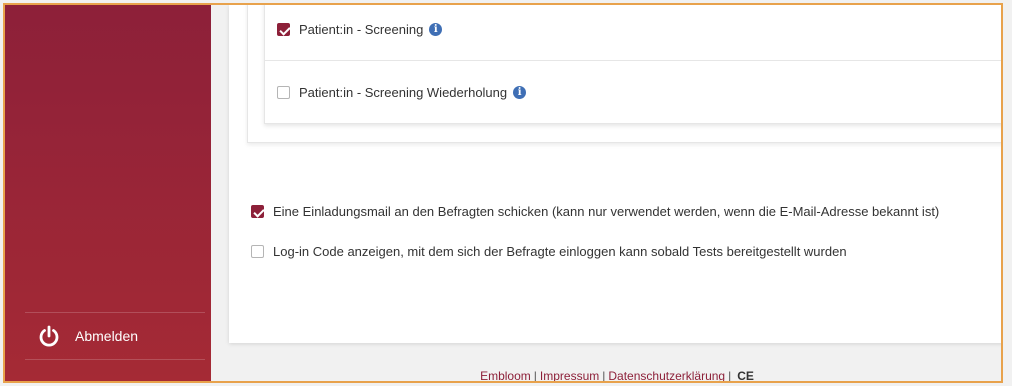  Describe the element at coordinates (283, 92) in the screenshot. I see `test-checkbox-screening-repeat` at that location.